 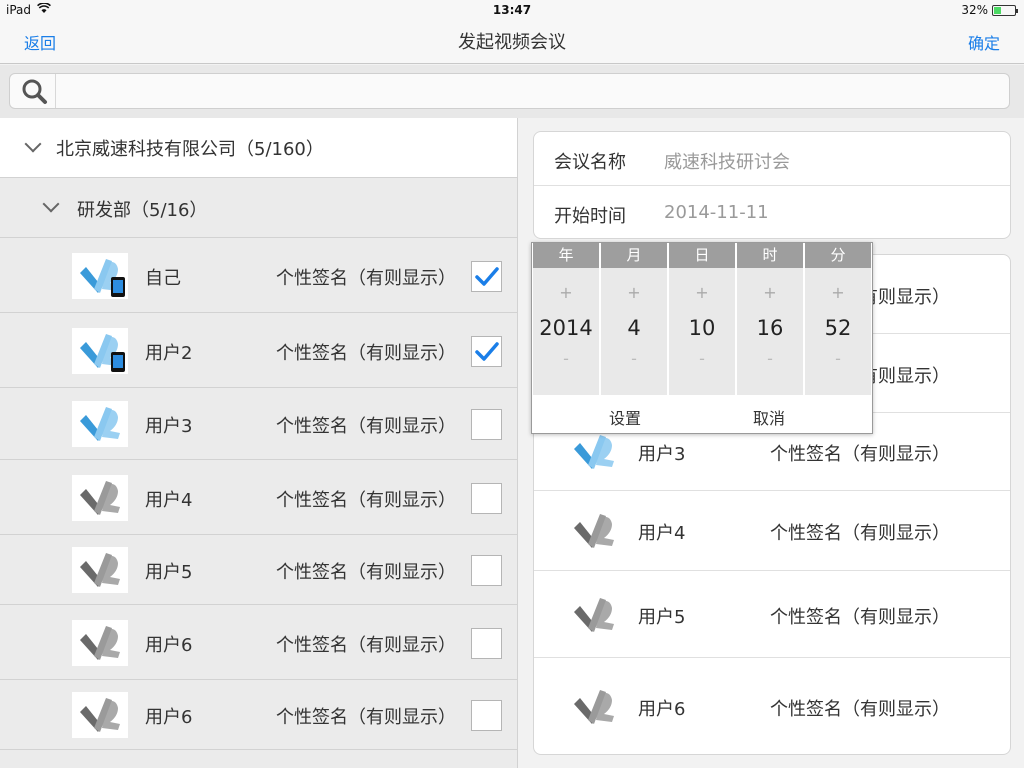 What do you see at coordinates (772, 213) in the screenshot?
I see `start-time-field: 开始时间 2014-11-11` at bounding box center [772, 213].